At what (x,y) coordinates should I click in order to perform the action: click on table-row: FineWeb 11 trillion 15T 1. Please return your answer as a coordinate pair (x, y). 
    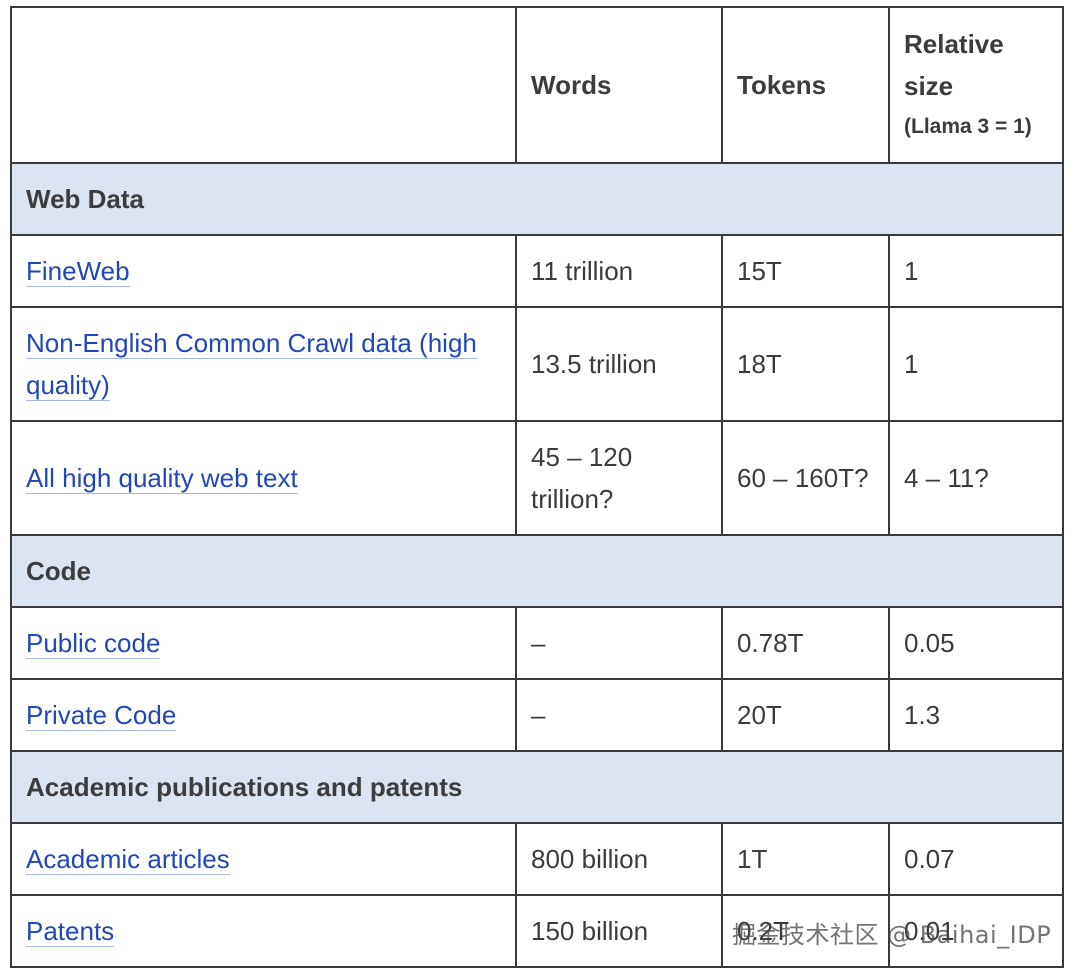
    Looking at the image, I should click on (537, 271).